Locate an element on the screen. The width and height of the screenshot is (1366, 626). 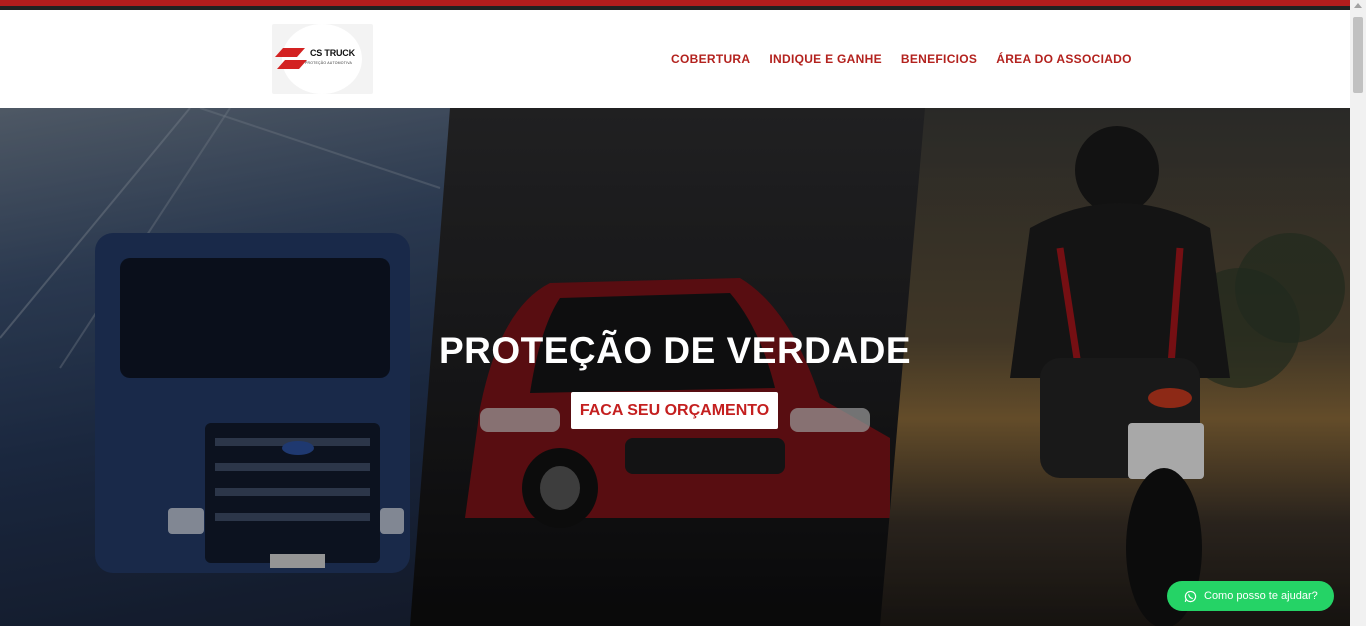
nav-item-beneficios: BENEFICIOS is located at coordinates (939, 59).